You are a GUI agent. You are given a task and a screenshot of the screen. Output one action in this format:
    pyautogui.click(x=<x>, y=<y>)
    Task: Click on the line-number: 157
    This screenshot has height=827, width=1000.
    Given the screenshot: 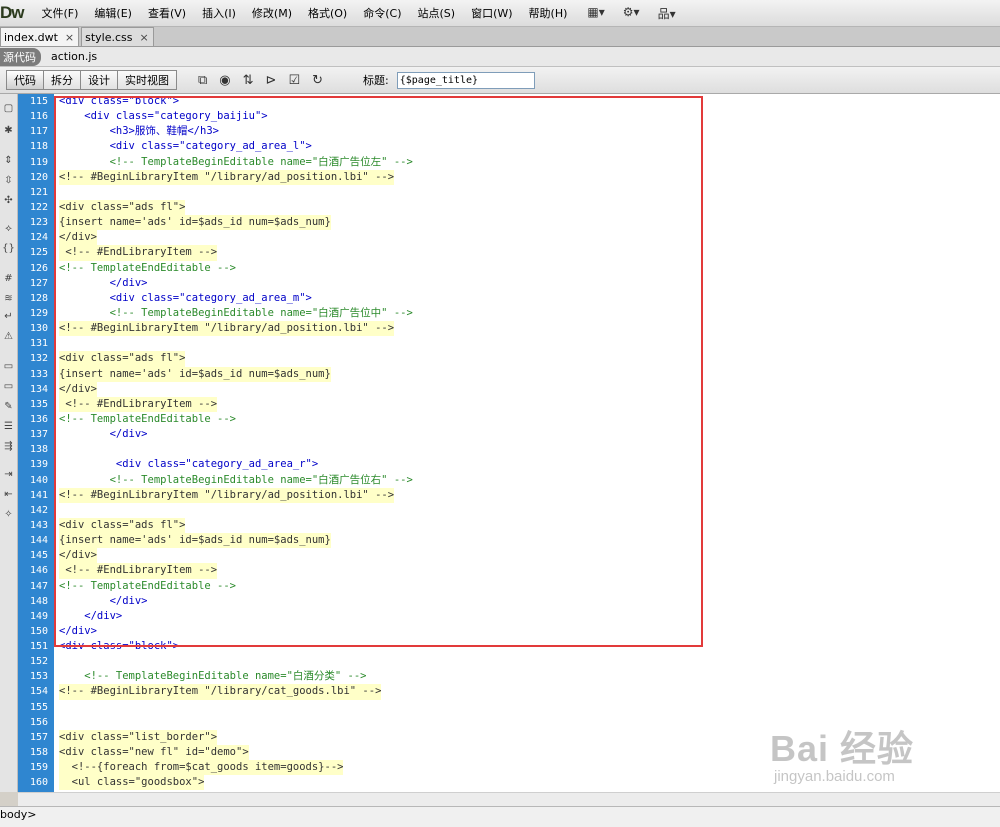 What is the action you would take?
    pyautogui.click(x=38, y=737)
    